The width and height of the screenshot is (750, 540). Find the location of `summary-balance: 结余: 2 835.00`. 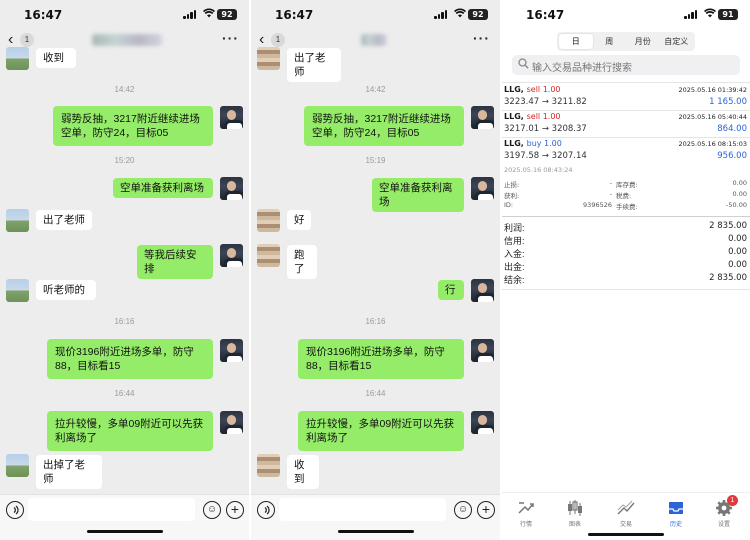

summary-balance: 结余: 2 835.00 is located at coordinates (626, 279).